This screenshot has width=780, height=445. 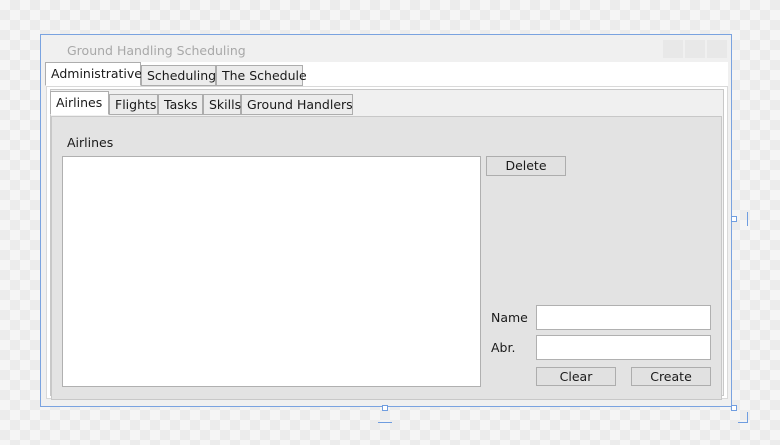 What do you see at coordinates (623, 347) in the screenshot?
I see `abbr-field` at bounding box center [623, 347].